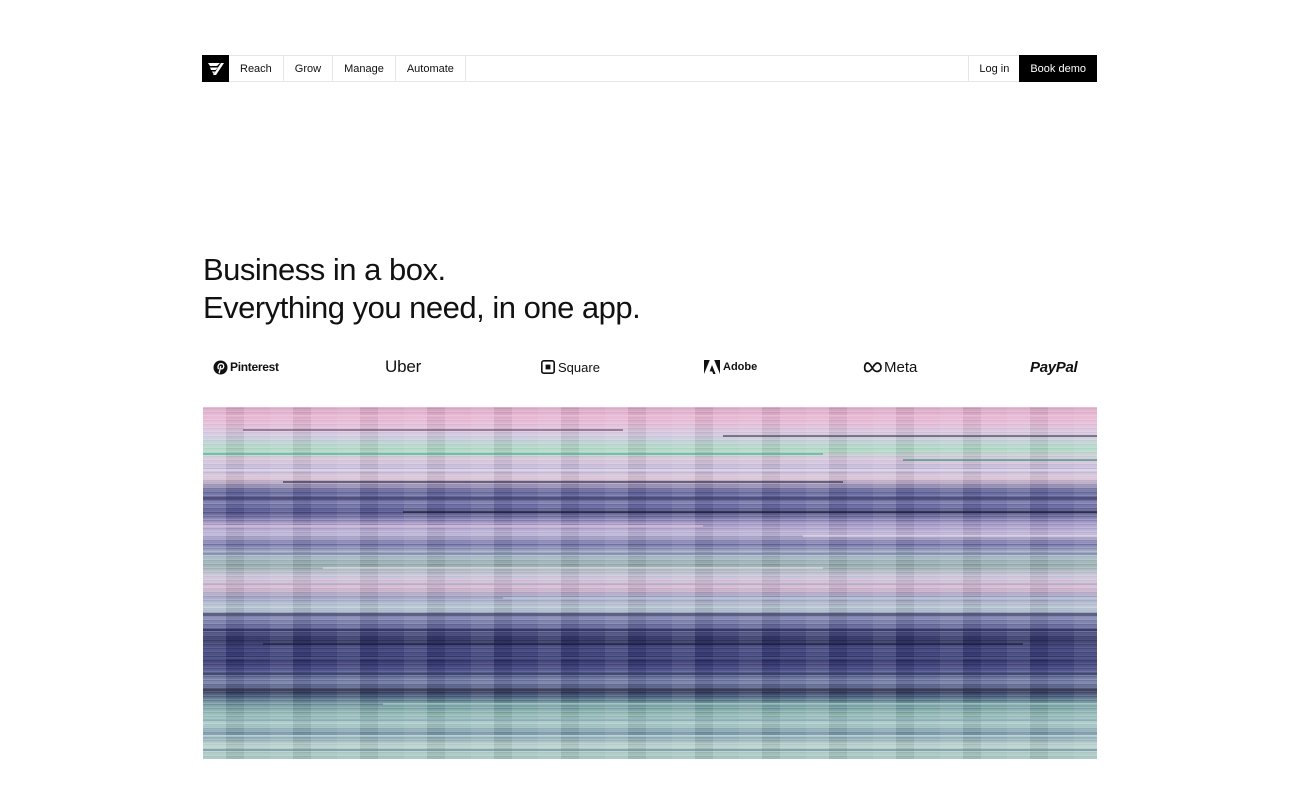 This screenshot has height=788, width=1300. I want to click on meta-icon, so click(872, 367).